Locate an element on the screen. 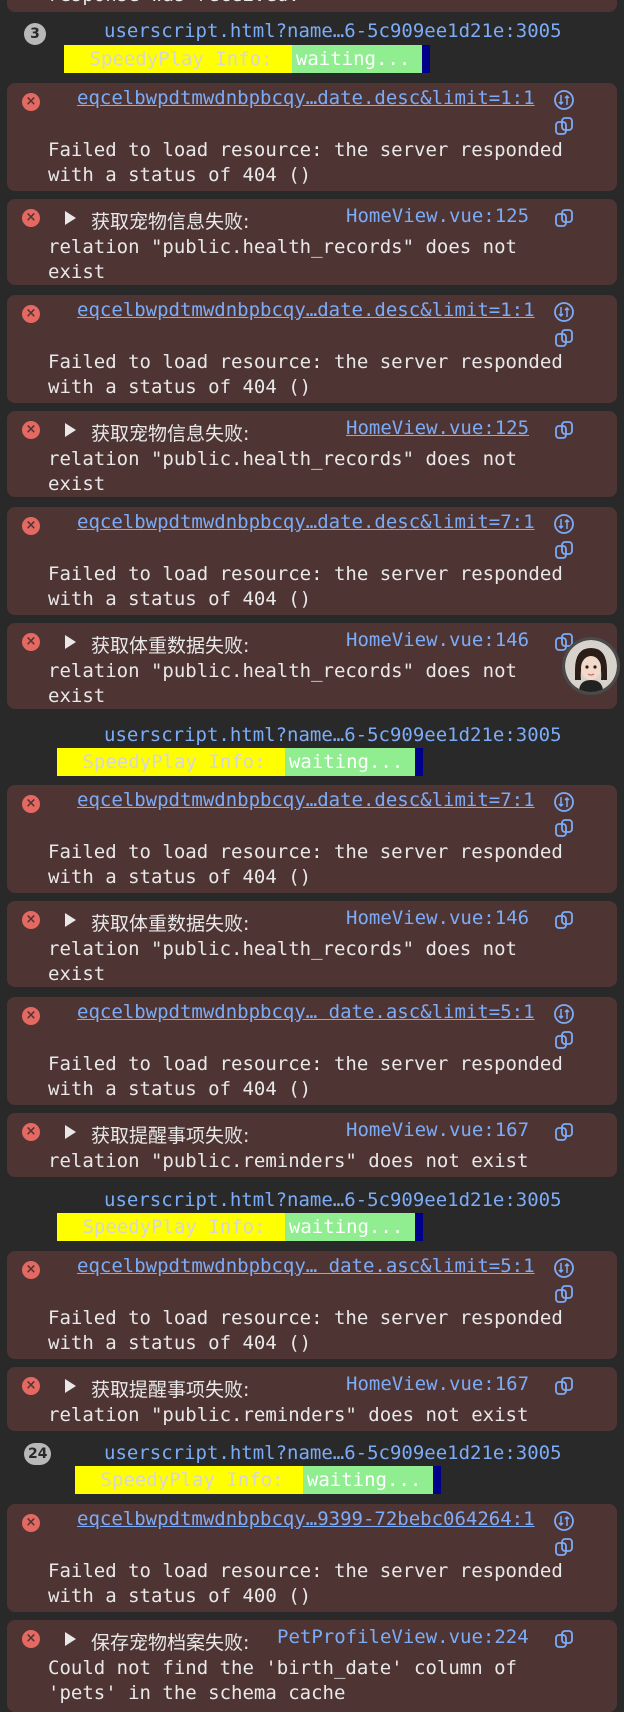  avatar-icon is located at coordinates (591, 666).